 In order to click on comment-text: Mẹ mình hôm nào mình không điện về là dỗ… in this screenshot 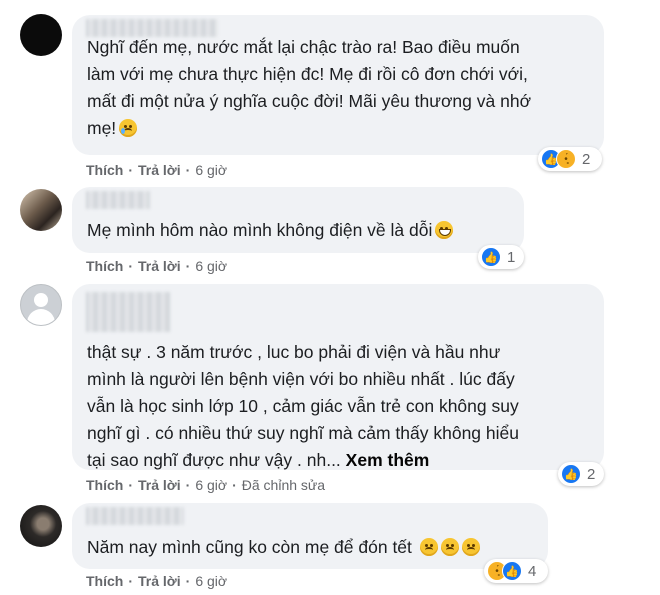, I will do `click(270, 230)`.